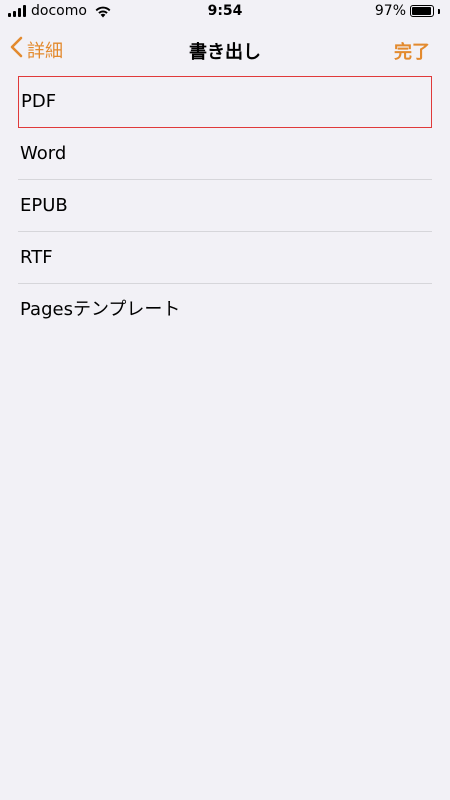 The width and height of the screenshot is (450, 800). I want to click on battery-fill, so click(422, 11).